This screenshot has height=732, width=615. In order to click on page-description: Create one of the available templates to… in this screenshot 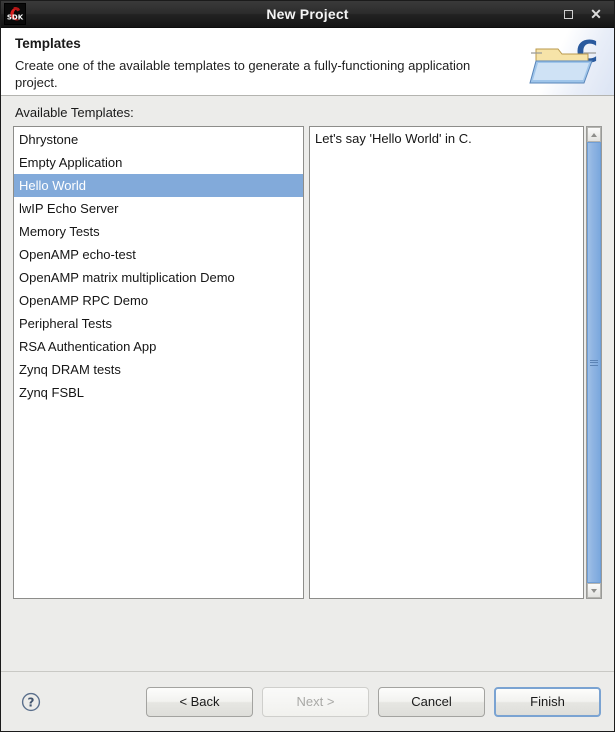, I will do `click(243, 74)`.